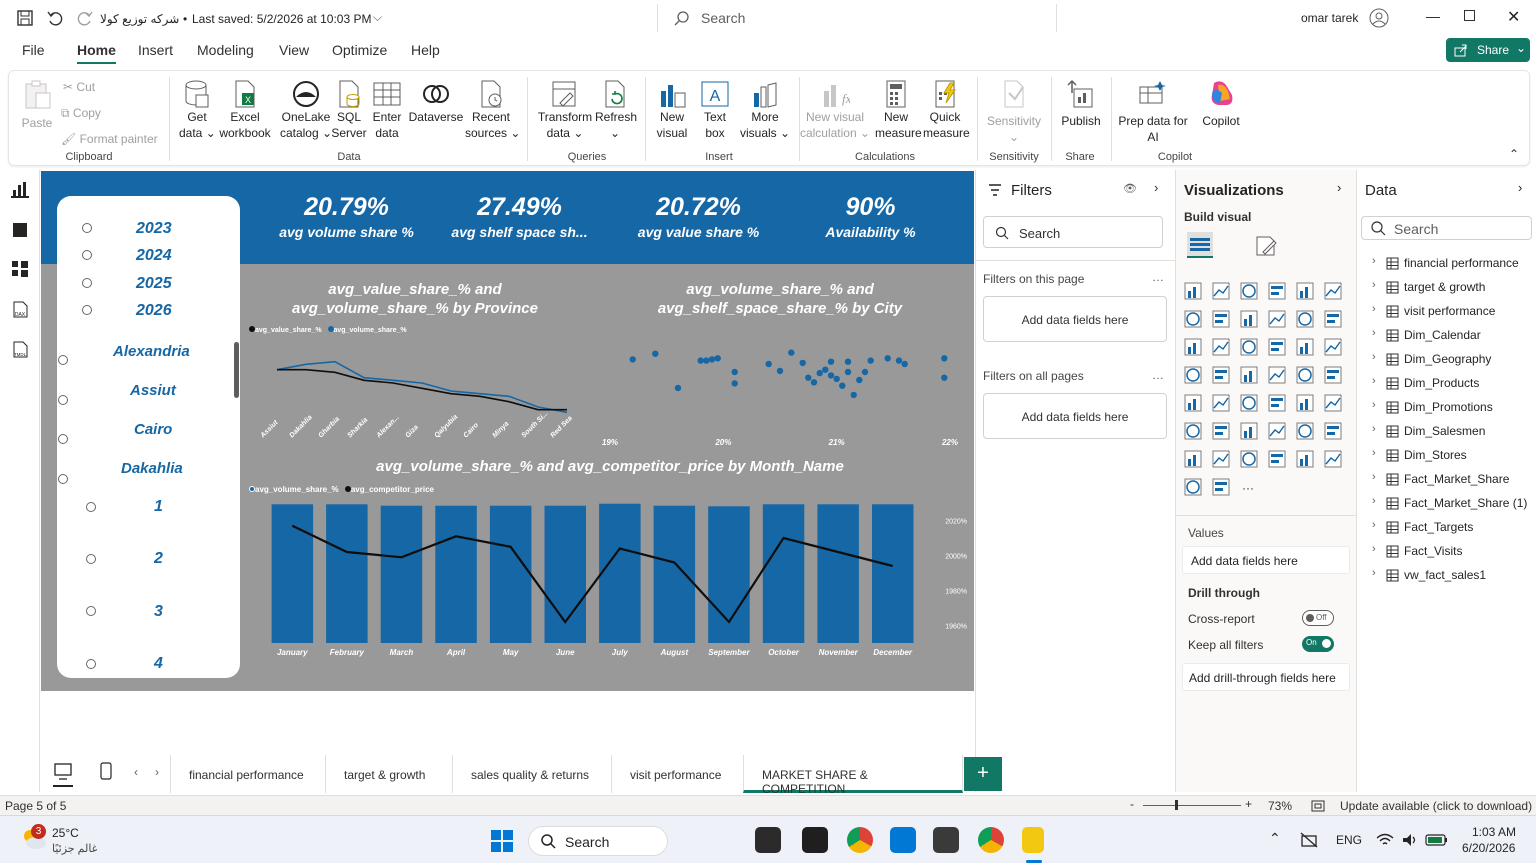 This screenshot has height=863, width=1536. What do you see at coordinates (1266, 560) in the screenshot?
I see `values-drop-zone: Add data fields here` at bounding box center [1266, 560].